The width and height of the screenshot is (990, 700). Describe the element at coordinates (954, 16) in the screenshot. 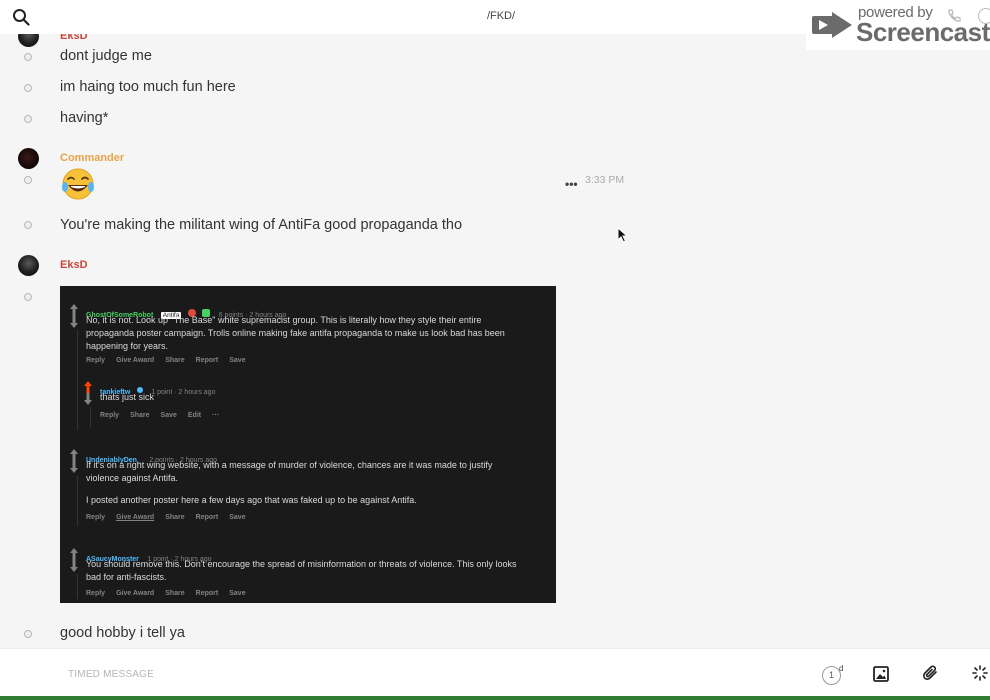

I see `phone-icon` at that location.